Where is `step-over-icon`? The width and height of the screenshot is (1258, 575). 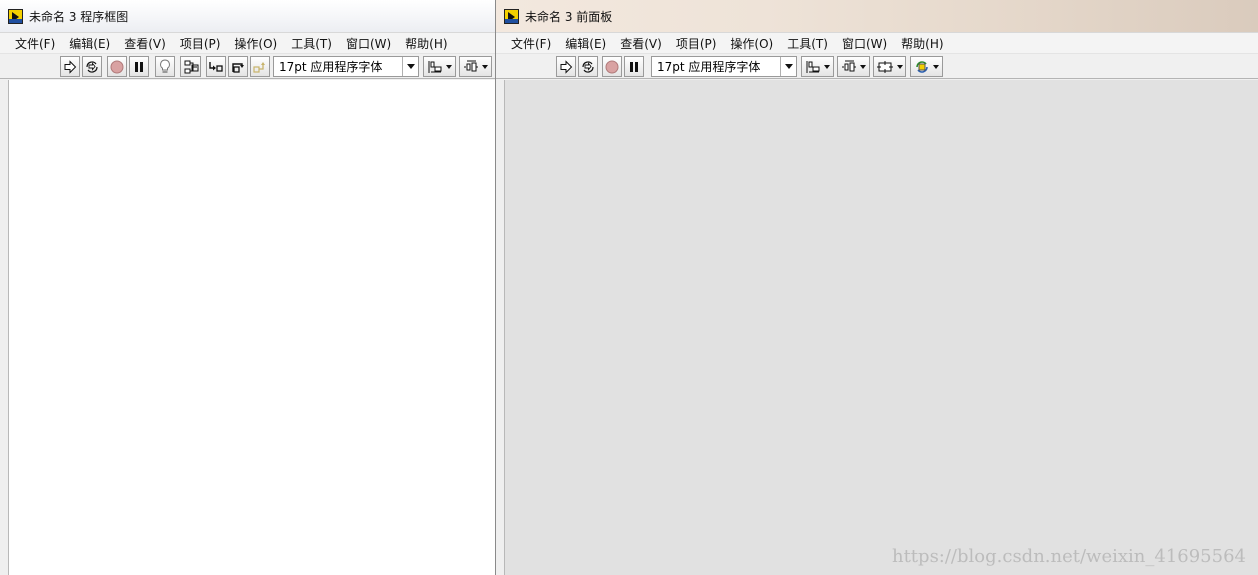
step-over-icon is located at coordinates (238, 67).